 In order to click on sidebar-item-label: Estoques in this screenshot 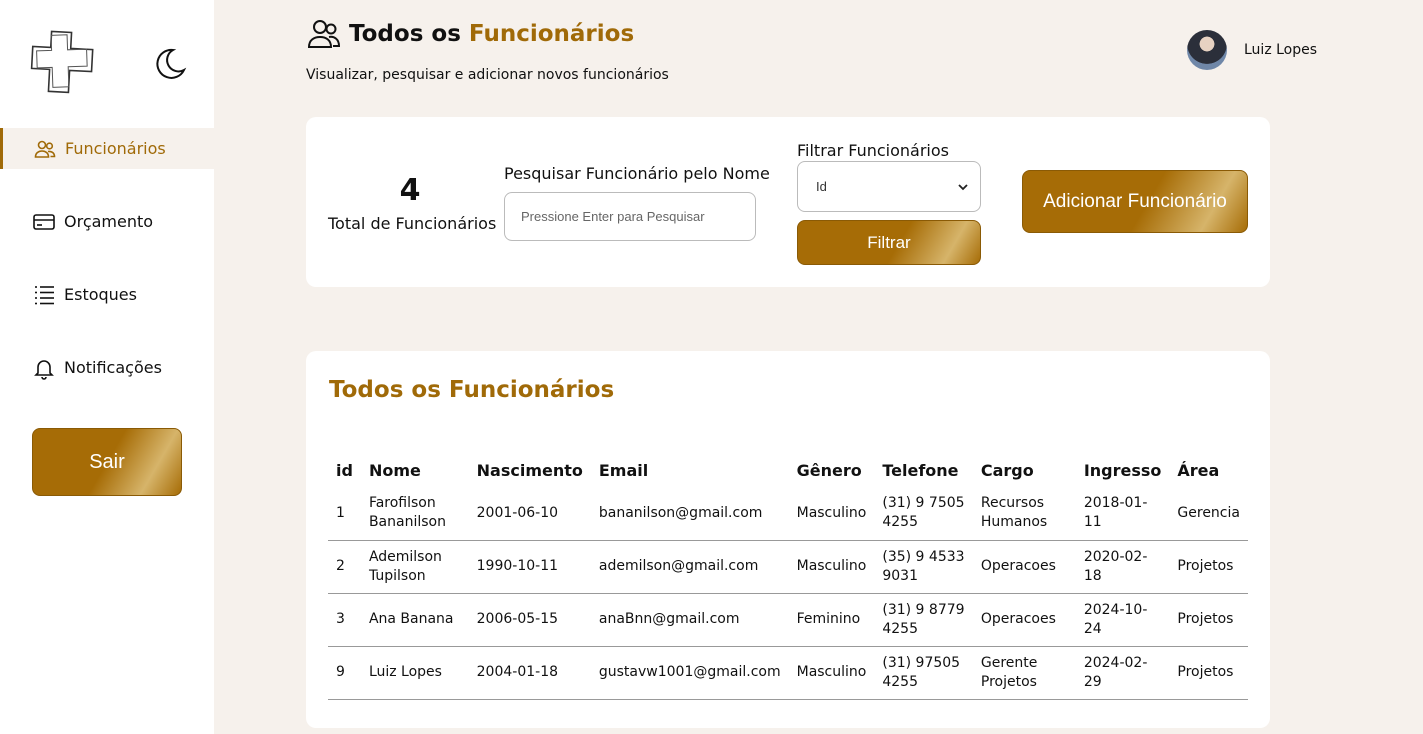, I will do `click(100, 294)`.